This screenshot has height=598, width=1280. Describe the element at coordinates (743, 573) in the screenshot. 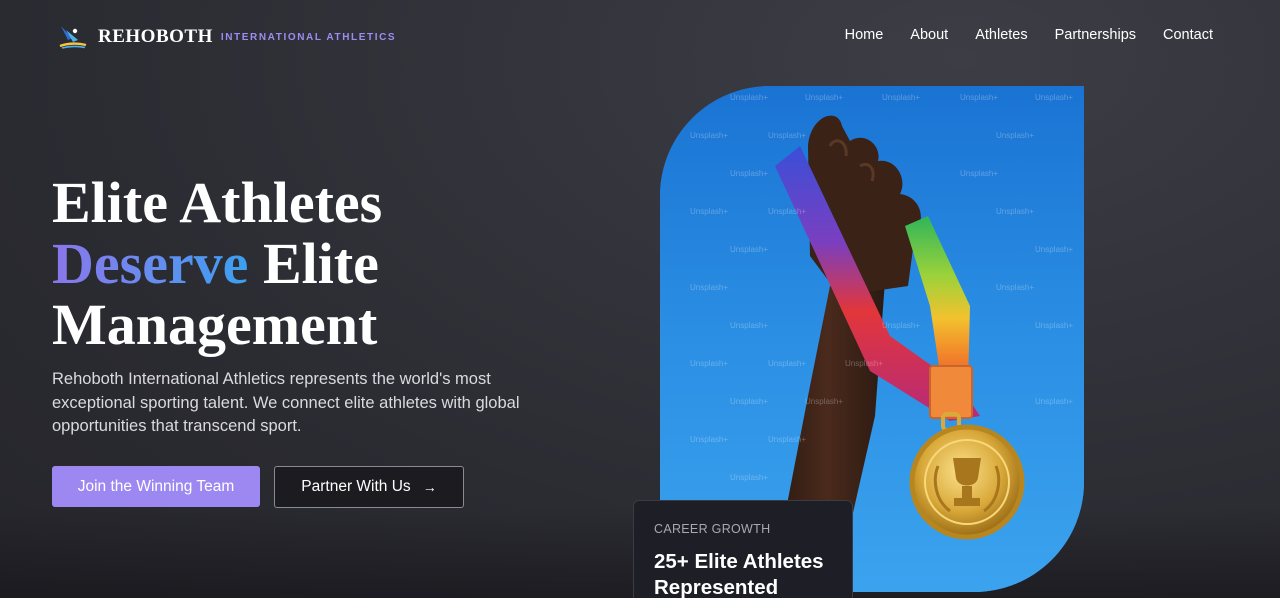

I see `stat-value: 25+ Elite Athletes Represented` at that location.